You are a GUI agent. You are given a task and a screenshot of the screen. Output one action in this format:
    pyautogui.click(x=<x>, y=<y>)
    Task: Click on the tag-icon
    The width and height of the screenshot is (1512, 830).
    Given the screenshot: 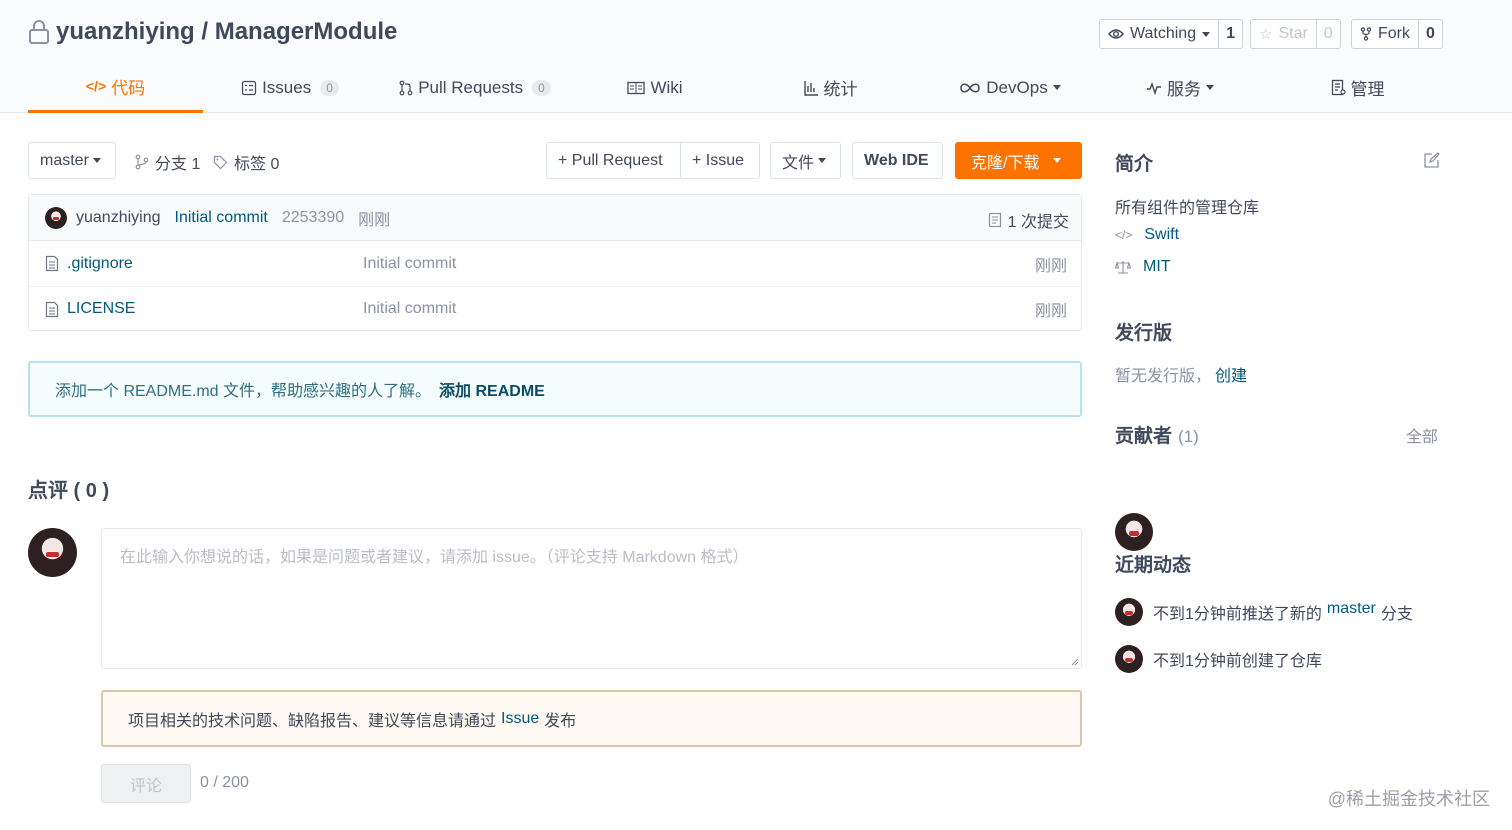 What is the action you would take?
    pyautogui.click(x=220, y=162)
    